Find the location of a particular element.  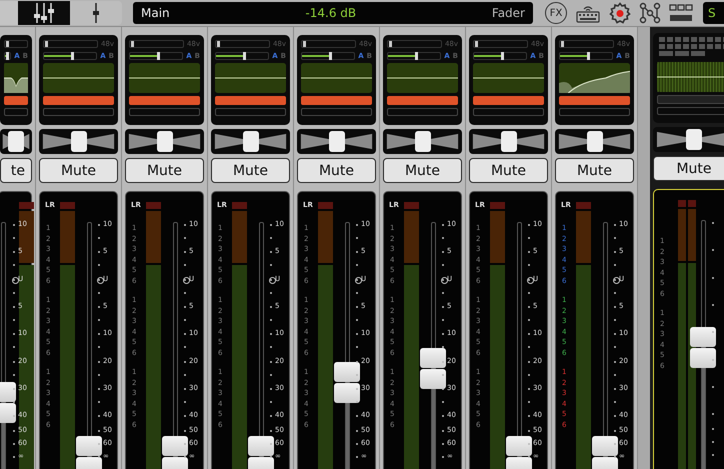

keypad-icon is located at coordinates (691, 48).